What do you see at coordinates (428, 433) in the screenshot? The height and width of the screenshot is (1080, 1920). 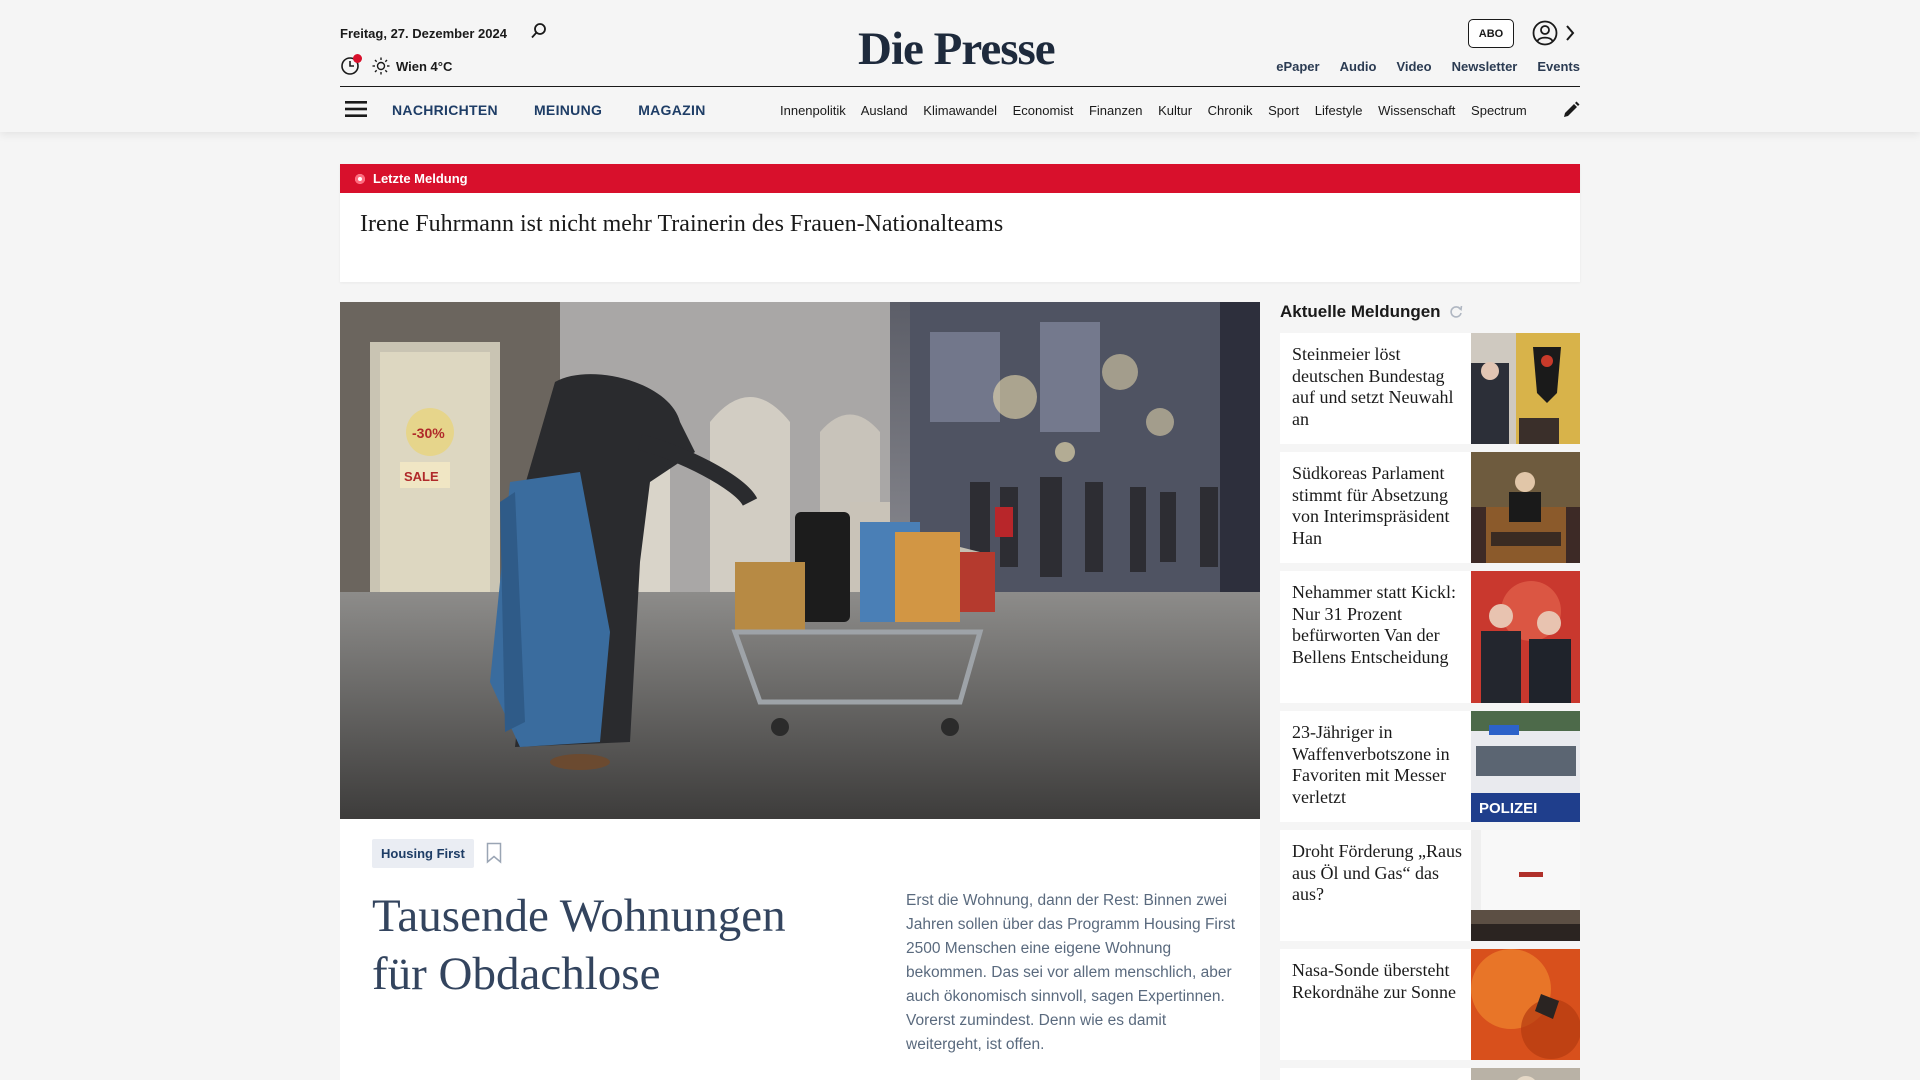 I see `hero-discount-text: -30%` at bounding box center [428, 433].